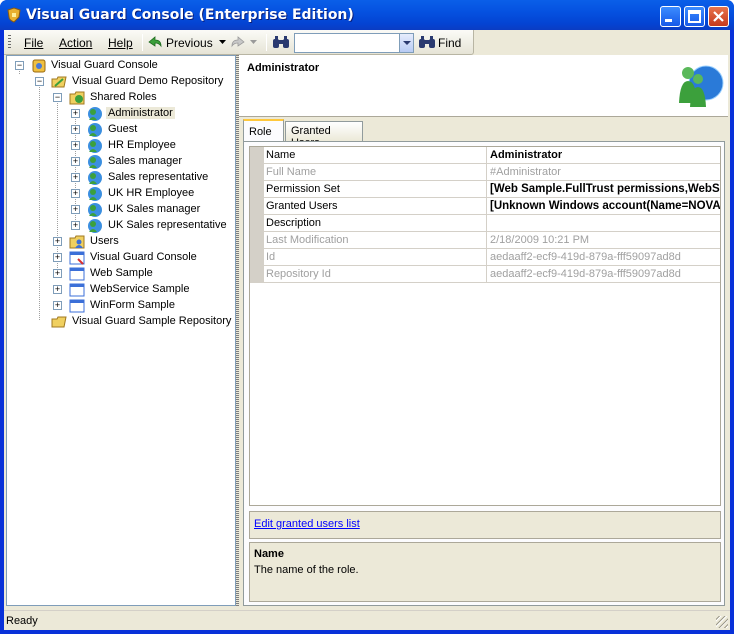 The width and height of the screenshot is (734, 634). Describe the element at coordinates (427, 42) in the screenshot. I see `binoculars-icon` at that location.